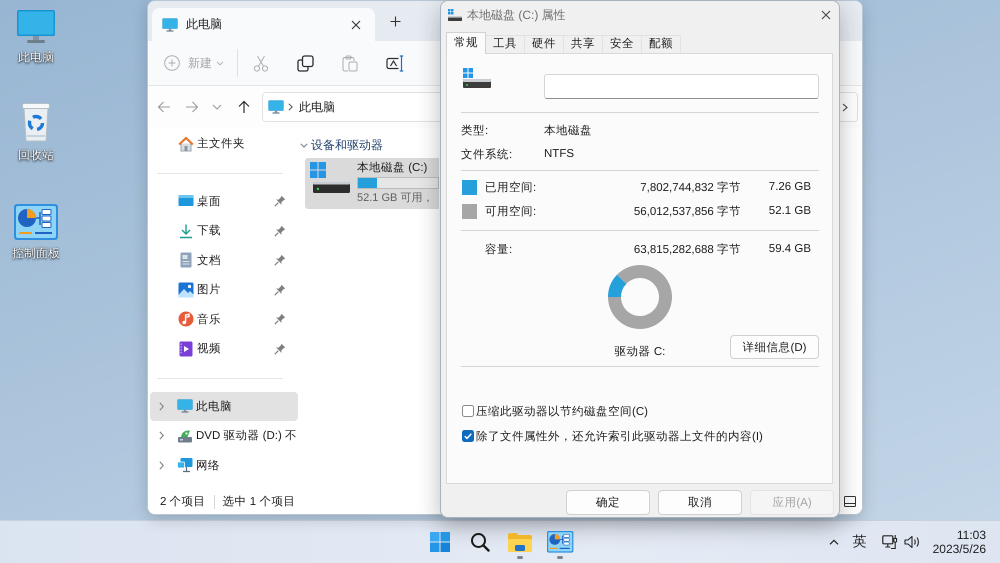  I want to click on space-label: 已用空间:, so click(510, 187).